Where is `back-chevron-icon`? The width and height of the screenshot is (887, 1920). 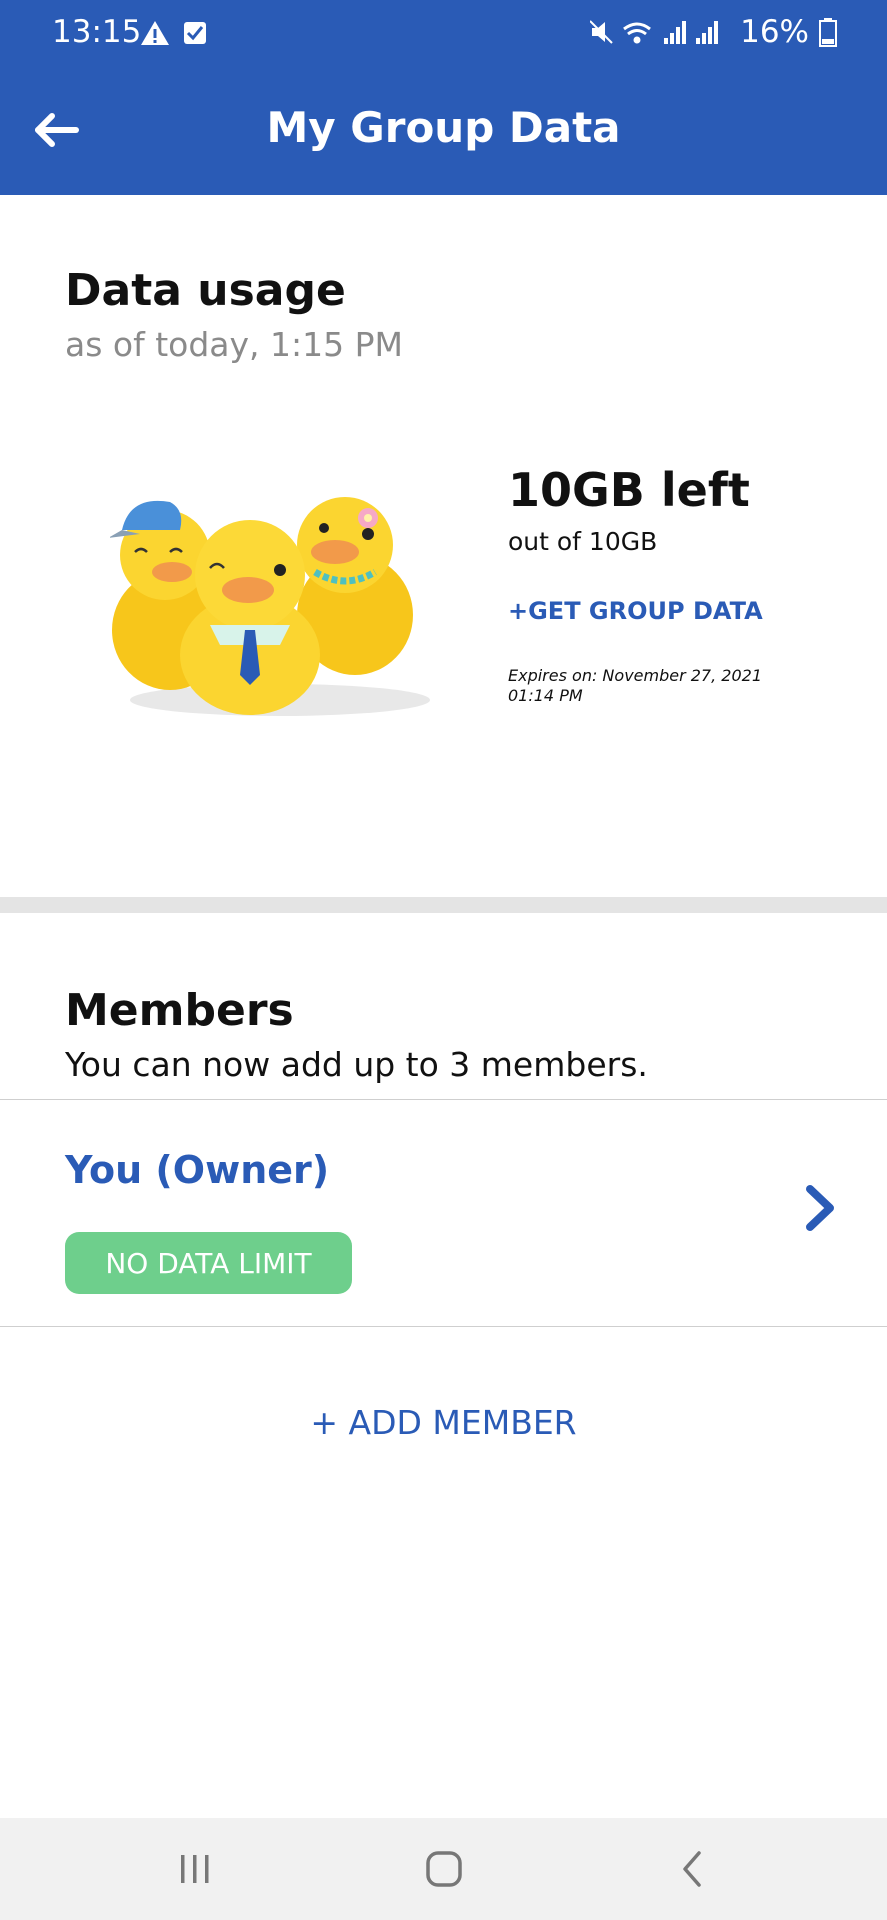 back-chevron-icon is located at coordinates (692, 1869).